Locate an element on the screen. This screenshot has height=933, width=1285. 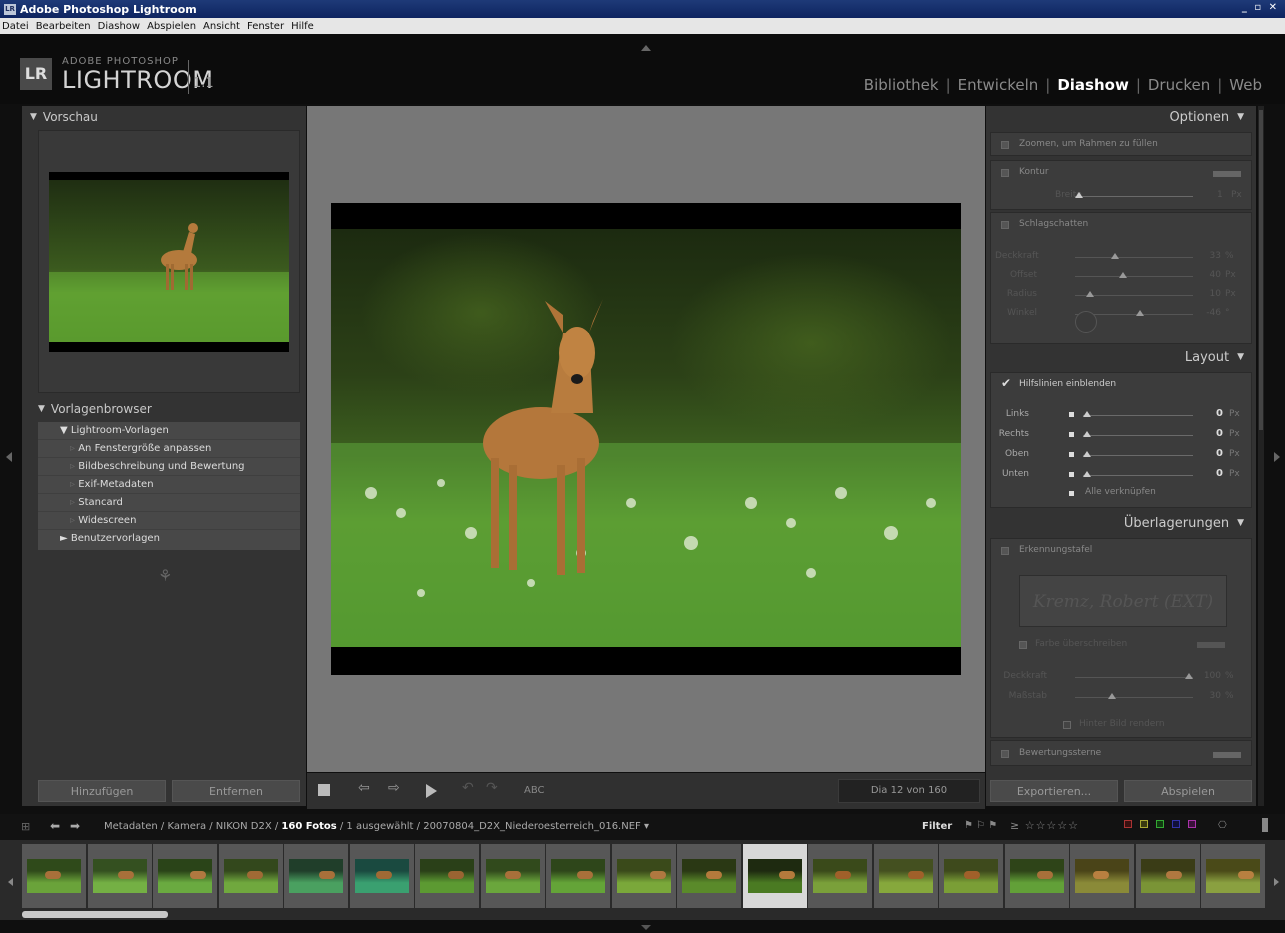
left-panel-toggle-icon is located at coordinates (9, 457).